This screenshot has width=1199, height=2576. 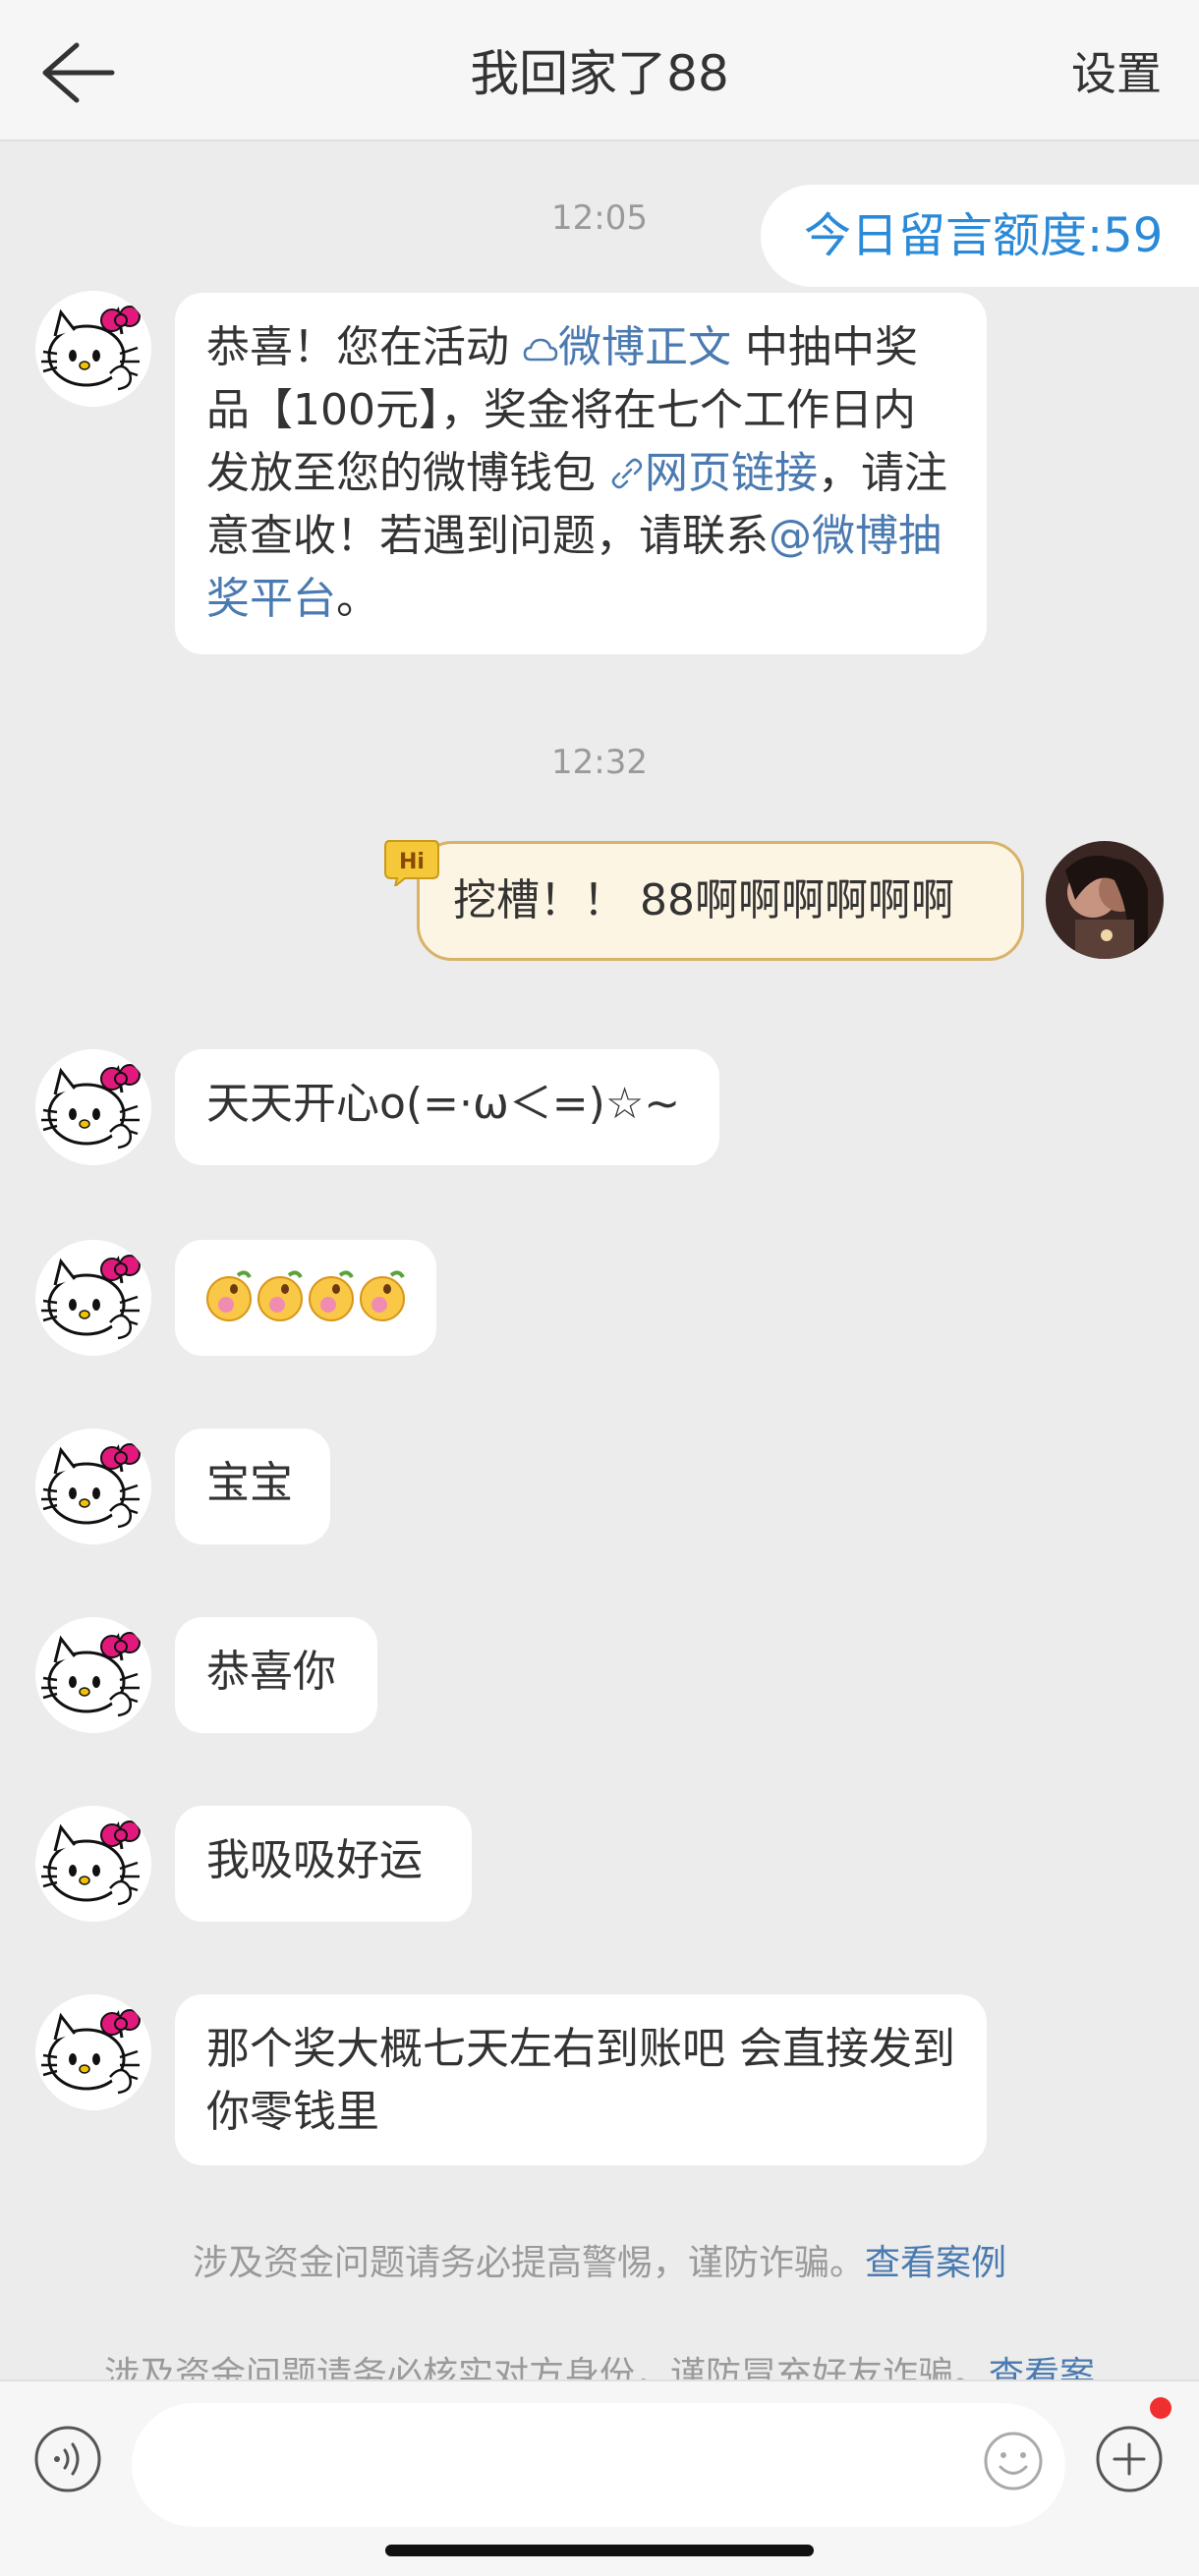 I want to click on profile-photo-icon, so click(x=1105, y=900).